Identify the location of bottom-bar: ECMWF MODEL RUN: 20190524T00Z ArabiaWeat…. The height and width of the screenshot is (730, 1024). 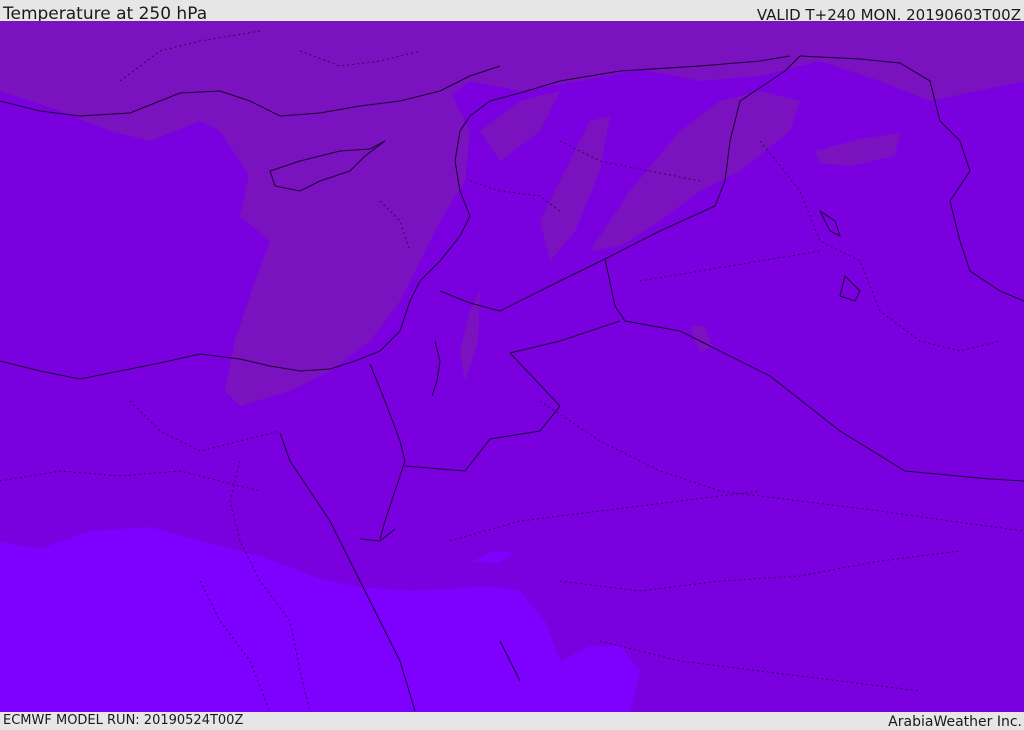
(512, 721).